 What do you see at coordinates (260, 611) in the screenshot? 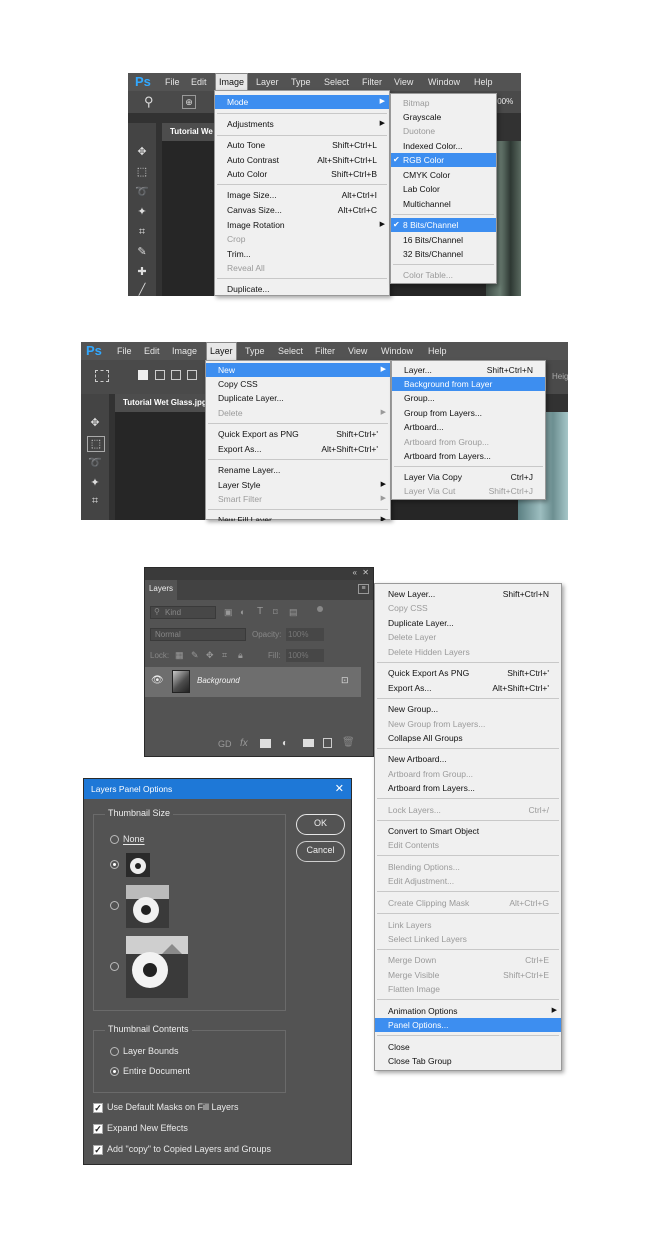
I see `filter-type-icon: T` at bounding box center [260, 611].